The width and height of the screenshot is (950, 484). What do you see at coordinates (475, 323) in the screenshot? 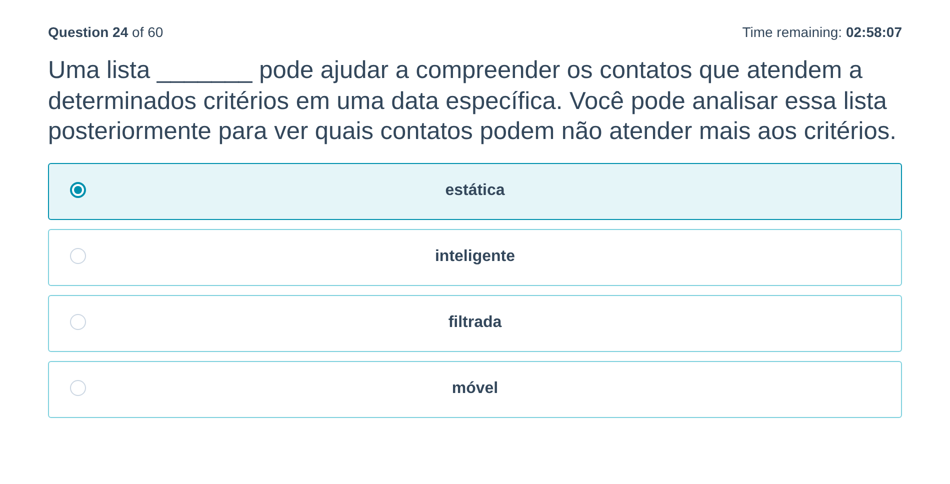
I see `answer-option: filtrada` at bounding box center [475, 323].